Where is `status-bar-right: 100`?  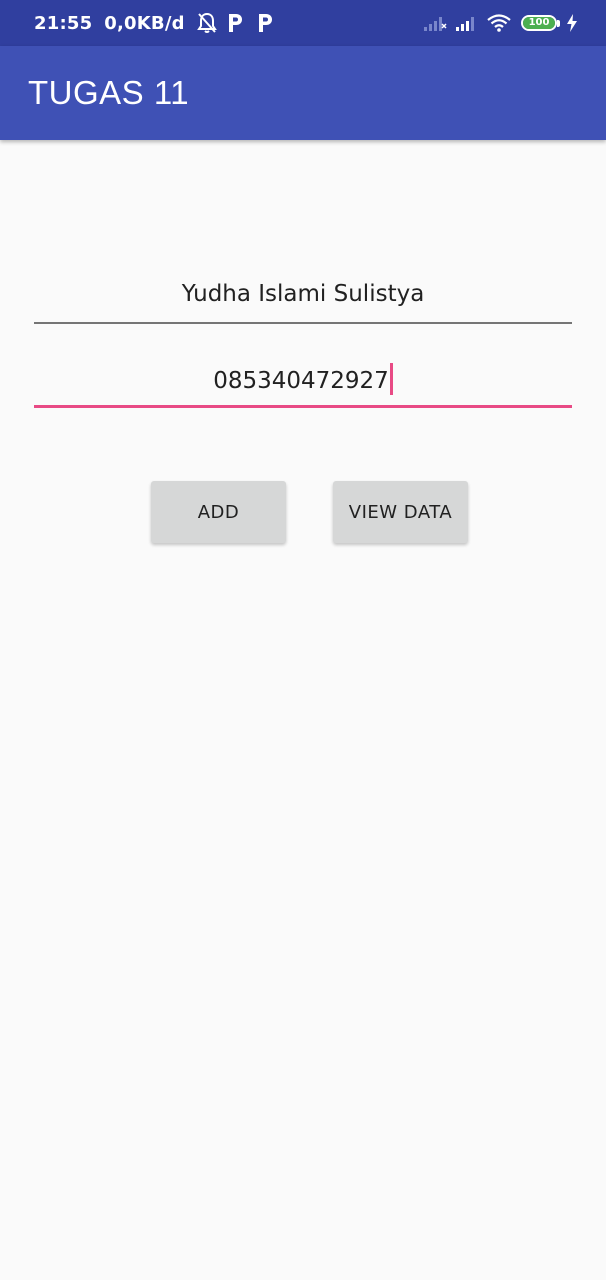 status-bar-right: 100 is located at coordinates (497, 23).